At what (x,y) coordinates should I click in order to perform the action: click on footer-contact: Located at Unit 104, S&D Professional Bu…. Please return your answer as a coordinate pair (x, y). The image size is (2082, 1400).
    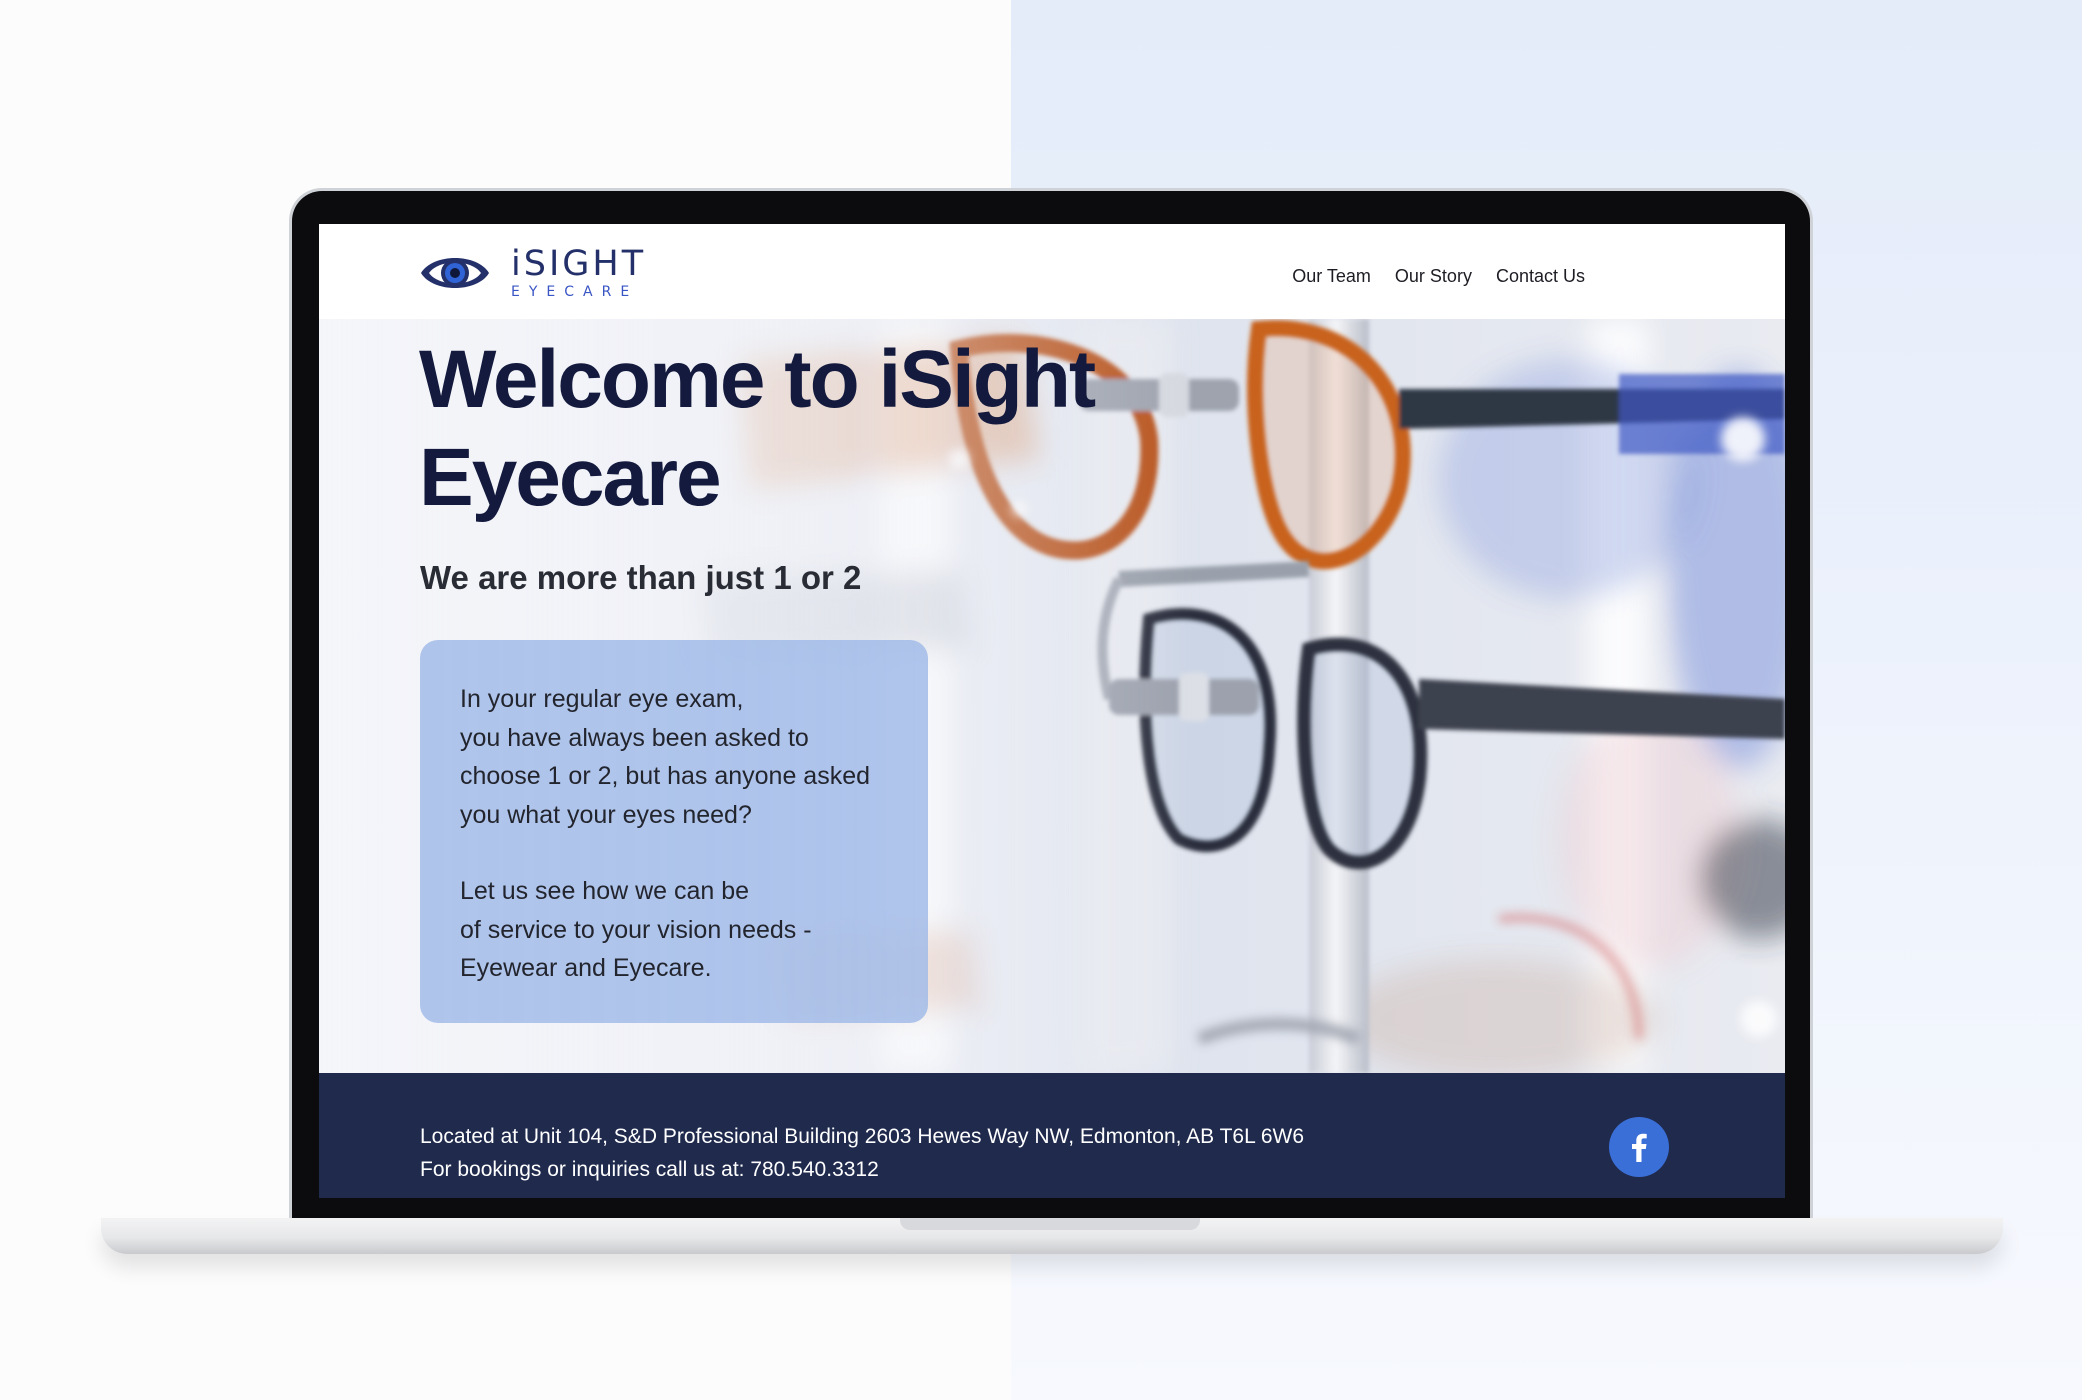
    Looking at the image, I should click on (862, 1153).